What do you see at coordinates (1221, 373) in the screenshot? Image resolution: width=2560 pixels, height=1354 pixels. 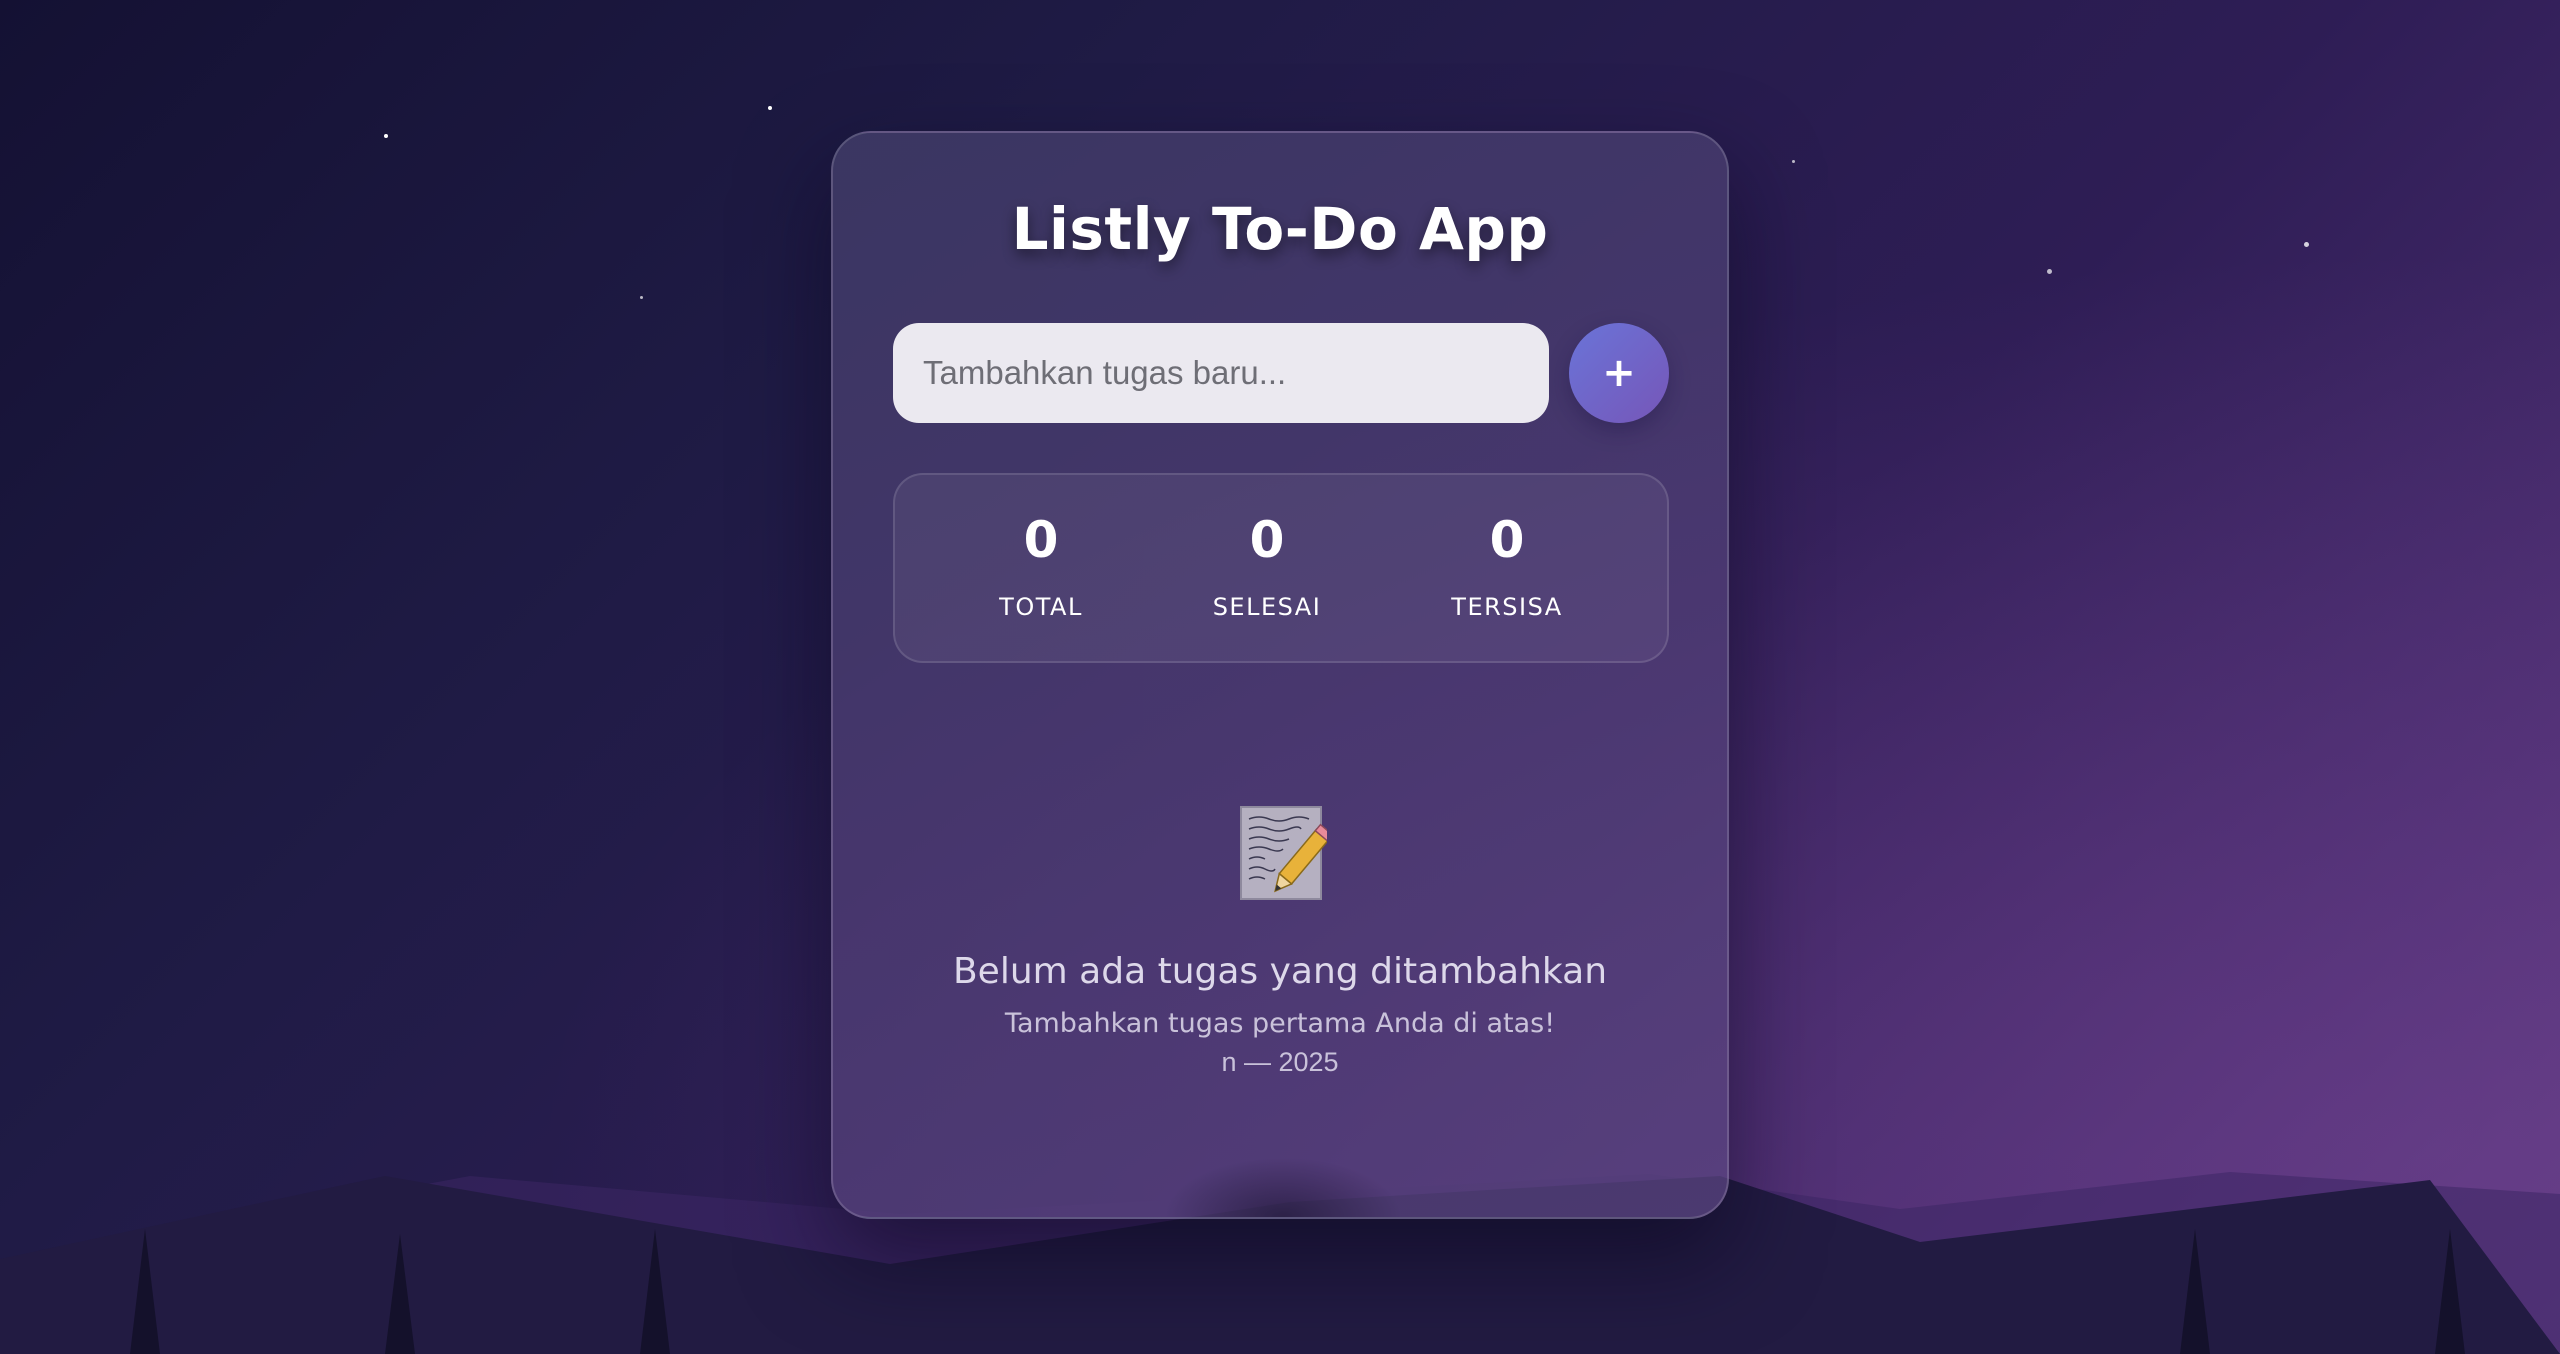 I see `new-task-input` at bounding box center [1221, 373].